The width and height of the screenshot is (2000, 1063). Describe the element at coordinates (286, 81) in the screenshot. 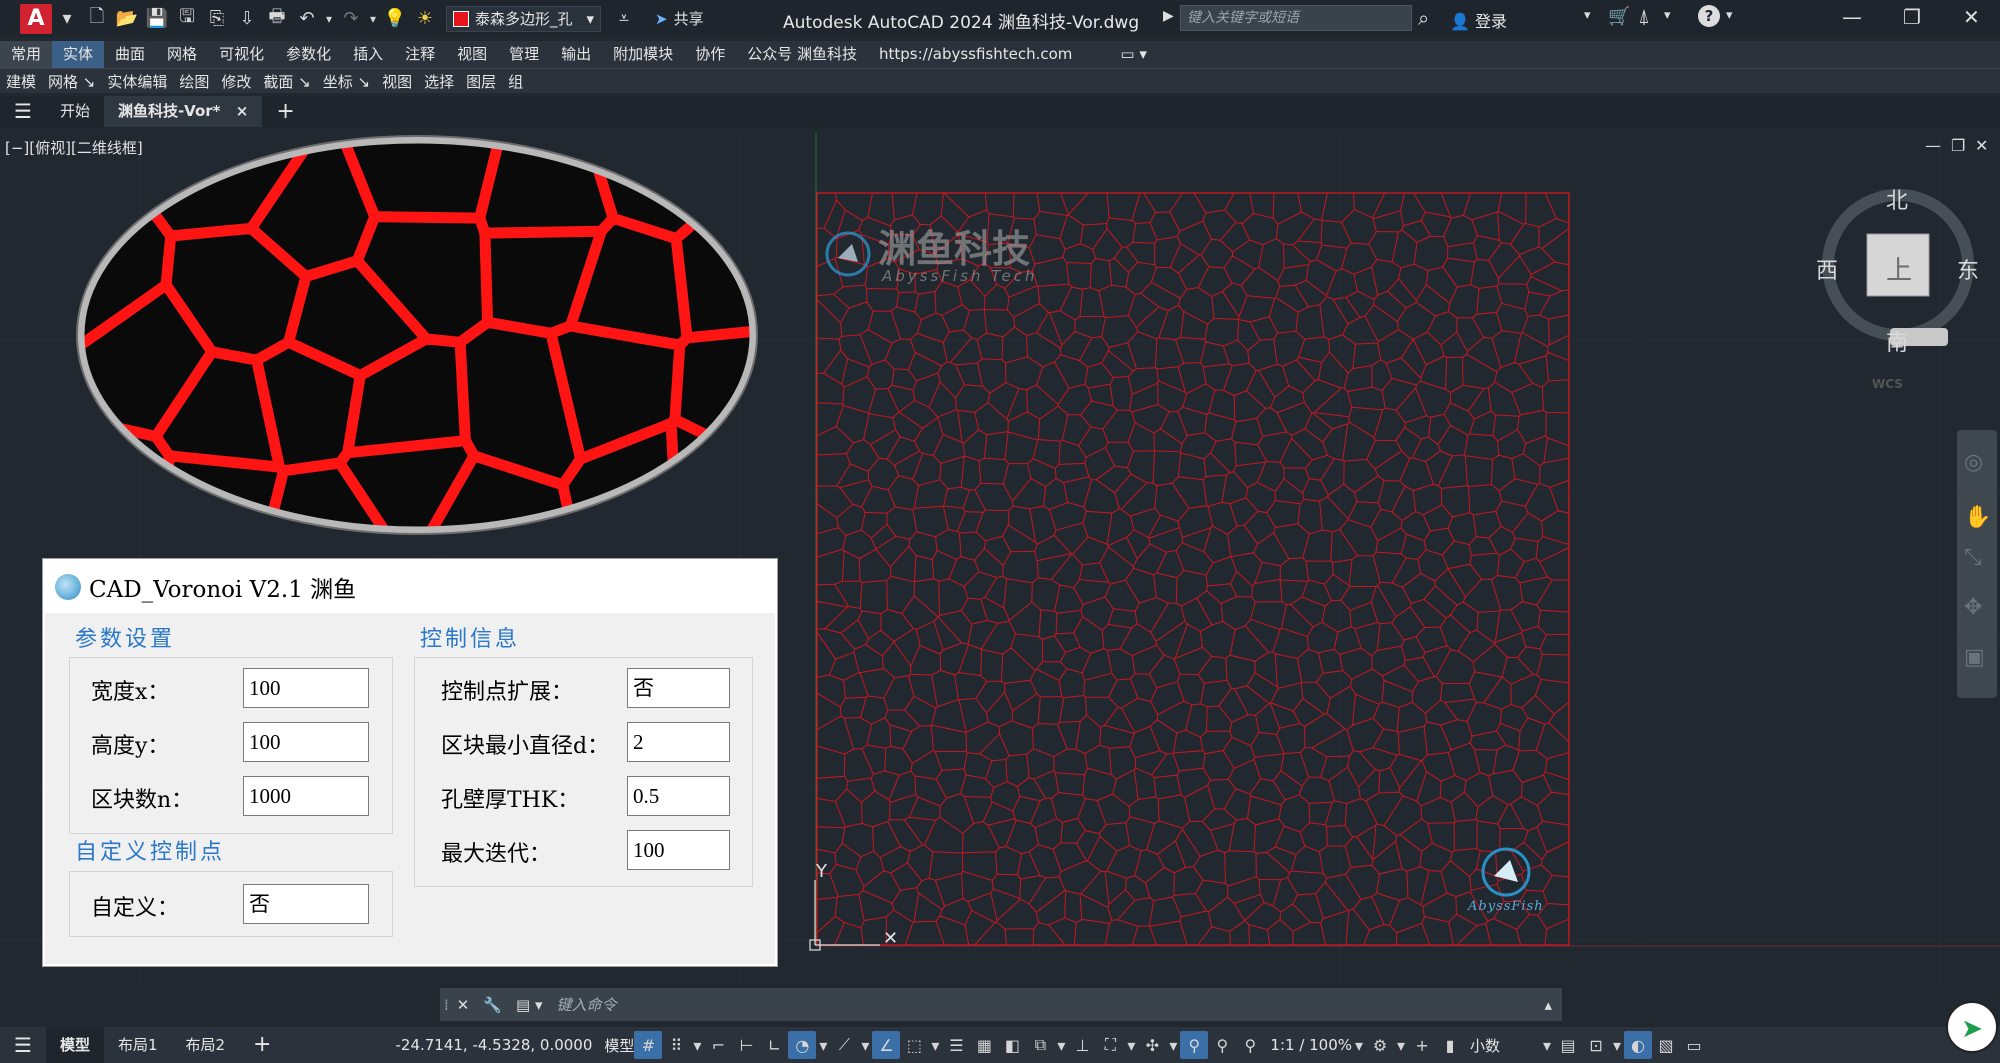

I see `panel-section: 截面 ↘` at that location.